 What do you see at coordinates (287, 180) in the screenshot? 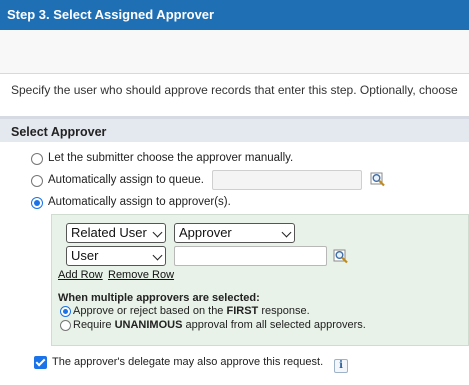
I see `queue-input` at bounding box center [287, 180].